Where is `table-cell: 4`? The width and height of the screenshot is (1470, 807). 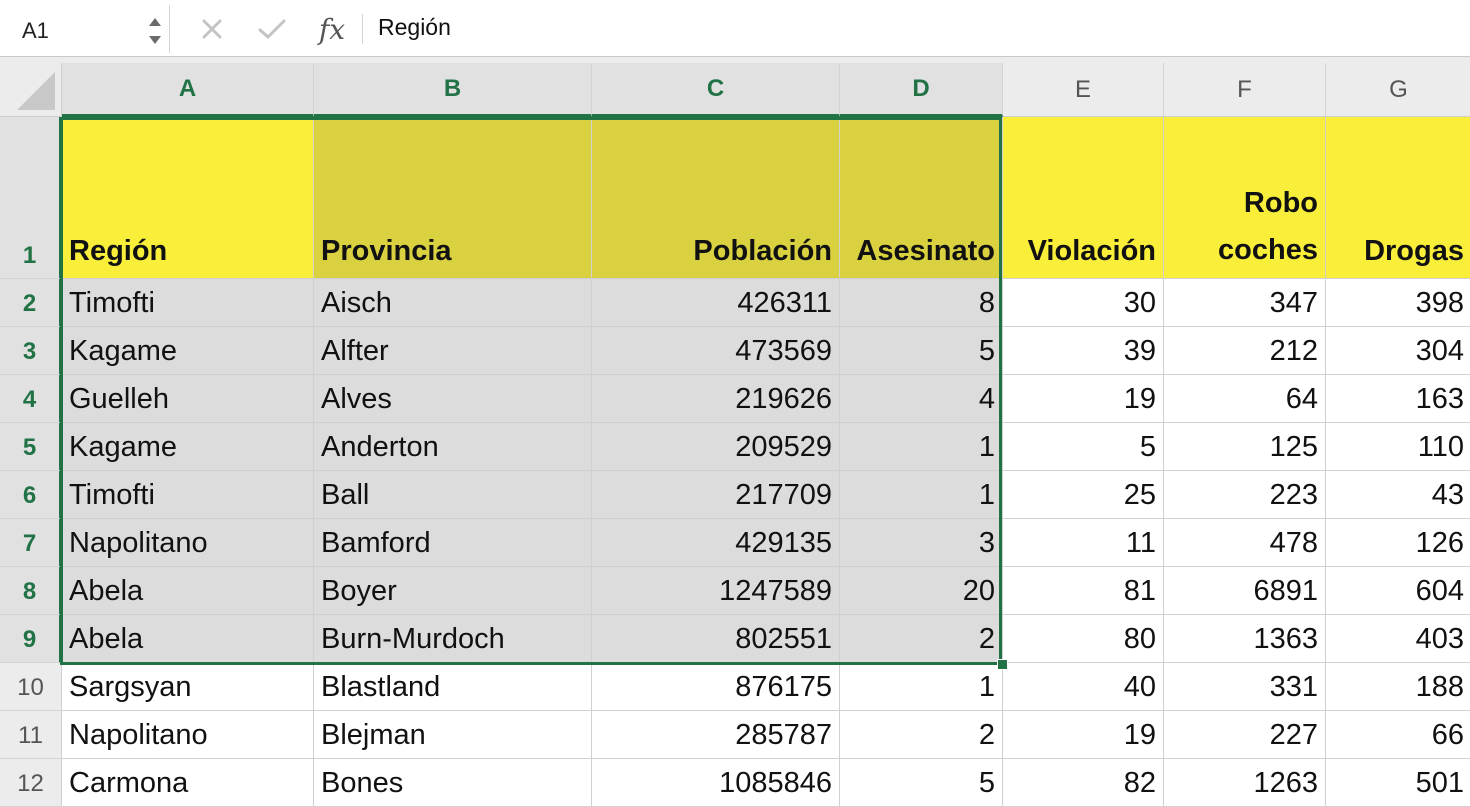
table-cell: 4 is located at coordinates (921, 399).